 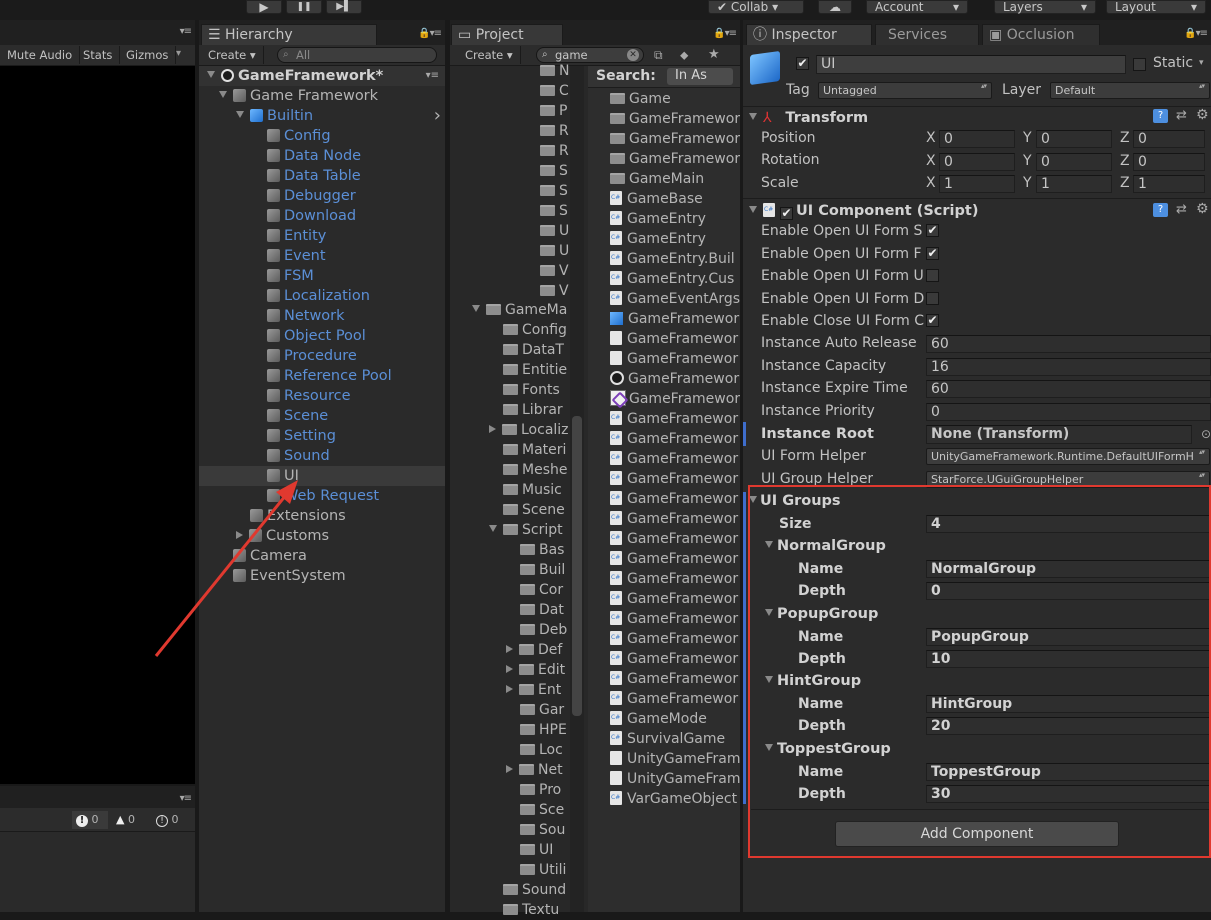 What do you see at coordinates (1074, 139) in the screenshot?
I see `position-y-field: 0` at bounding box center [1074, 139].